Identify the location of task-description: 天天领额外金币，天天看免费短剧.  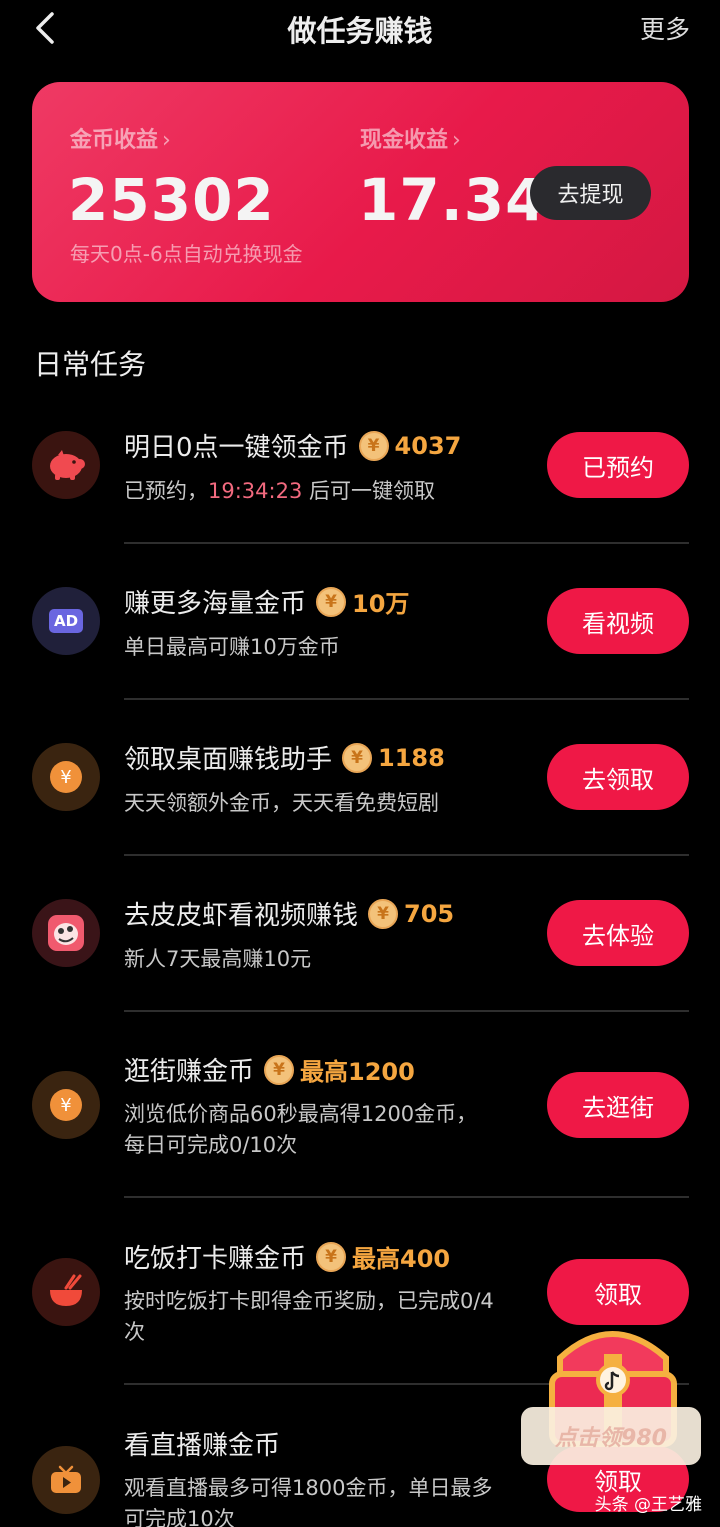
(281, 803).